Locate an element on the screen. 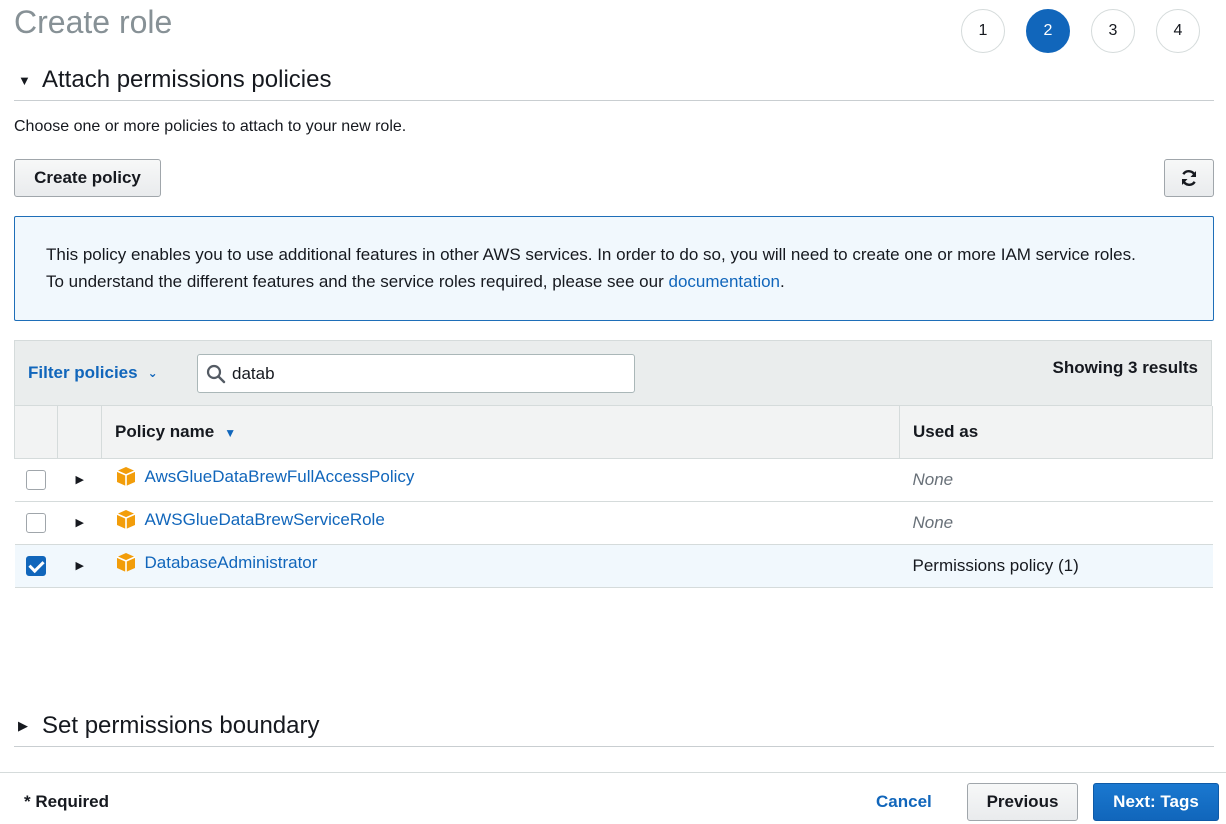  step-3: 3 is located at coordinates (1113, 31).